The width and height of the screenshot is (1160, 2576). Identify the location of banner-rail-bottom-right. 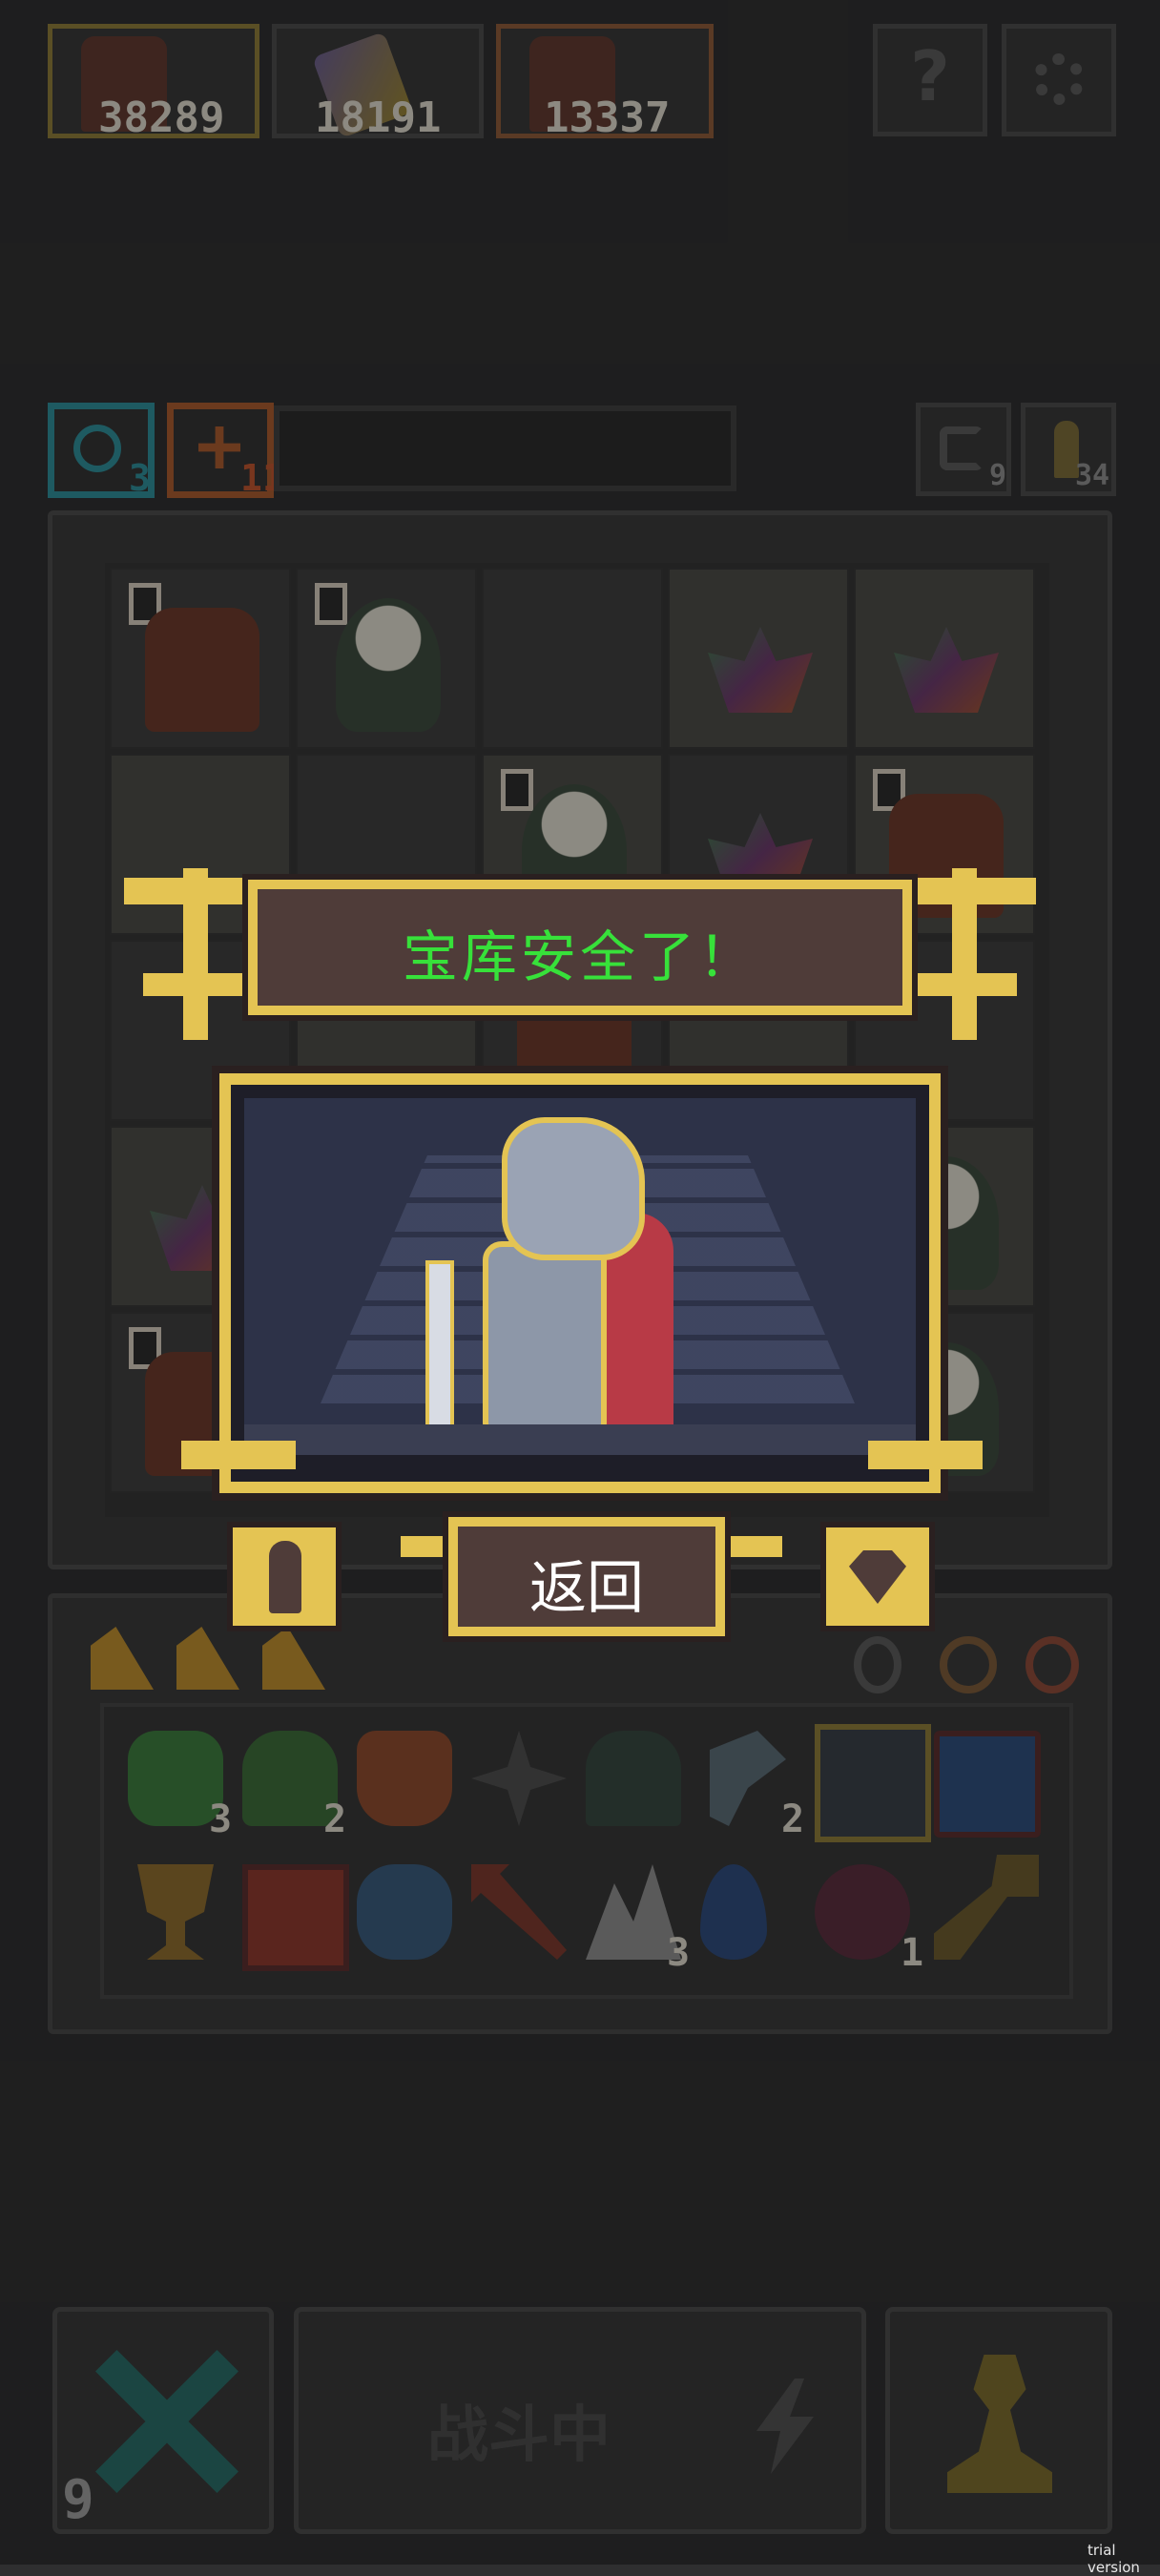
(960, 984).